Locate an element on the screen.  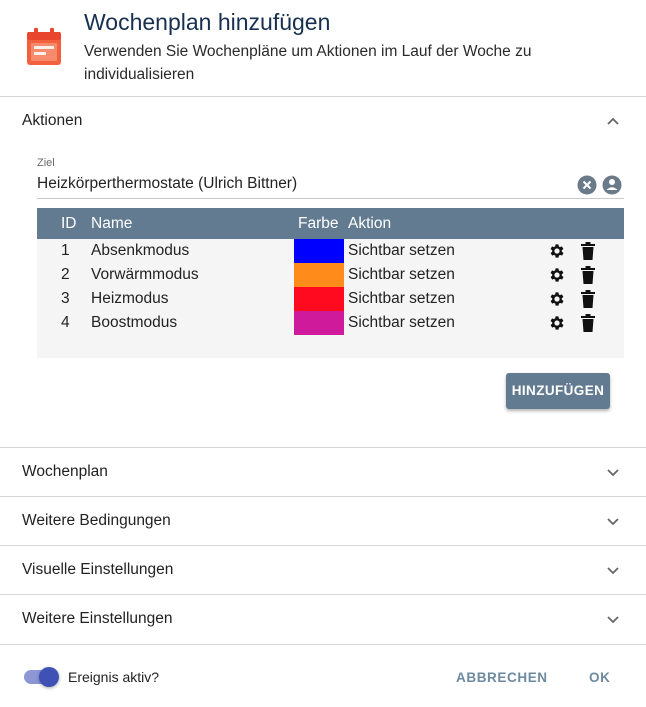
column-header-name: Name is located at coordinates (112, 223).